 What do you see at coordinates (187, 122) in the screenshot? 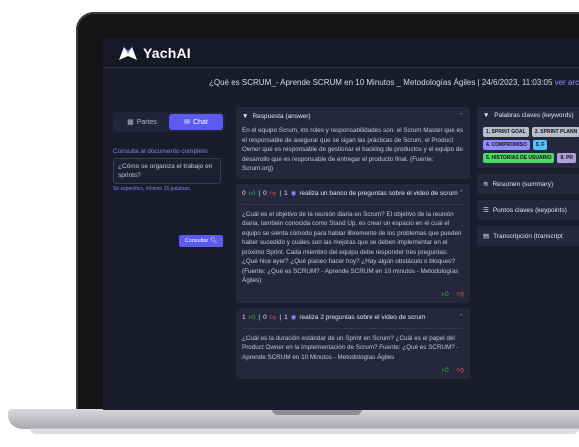
I see `chat-icon: ✉` at bounding box center [187, 122].